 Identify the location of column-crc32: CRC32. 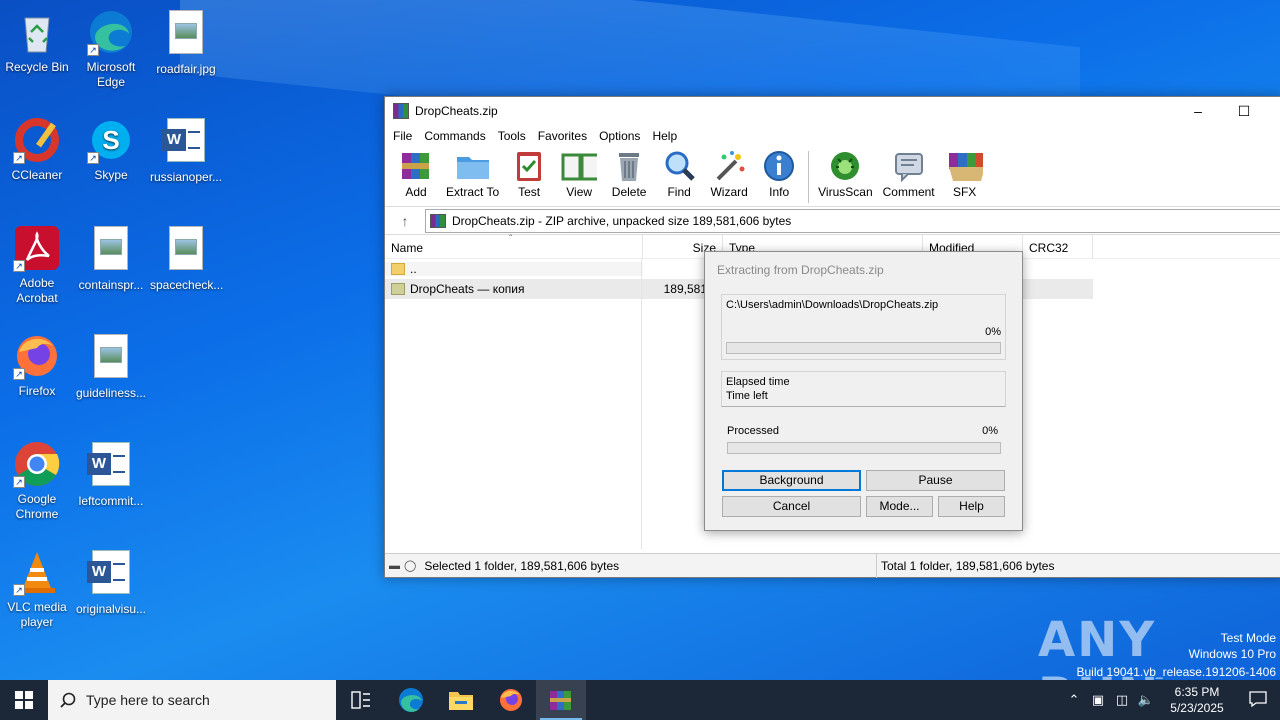
(1058, 246).